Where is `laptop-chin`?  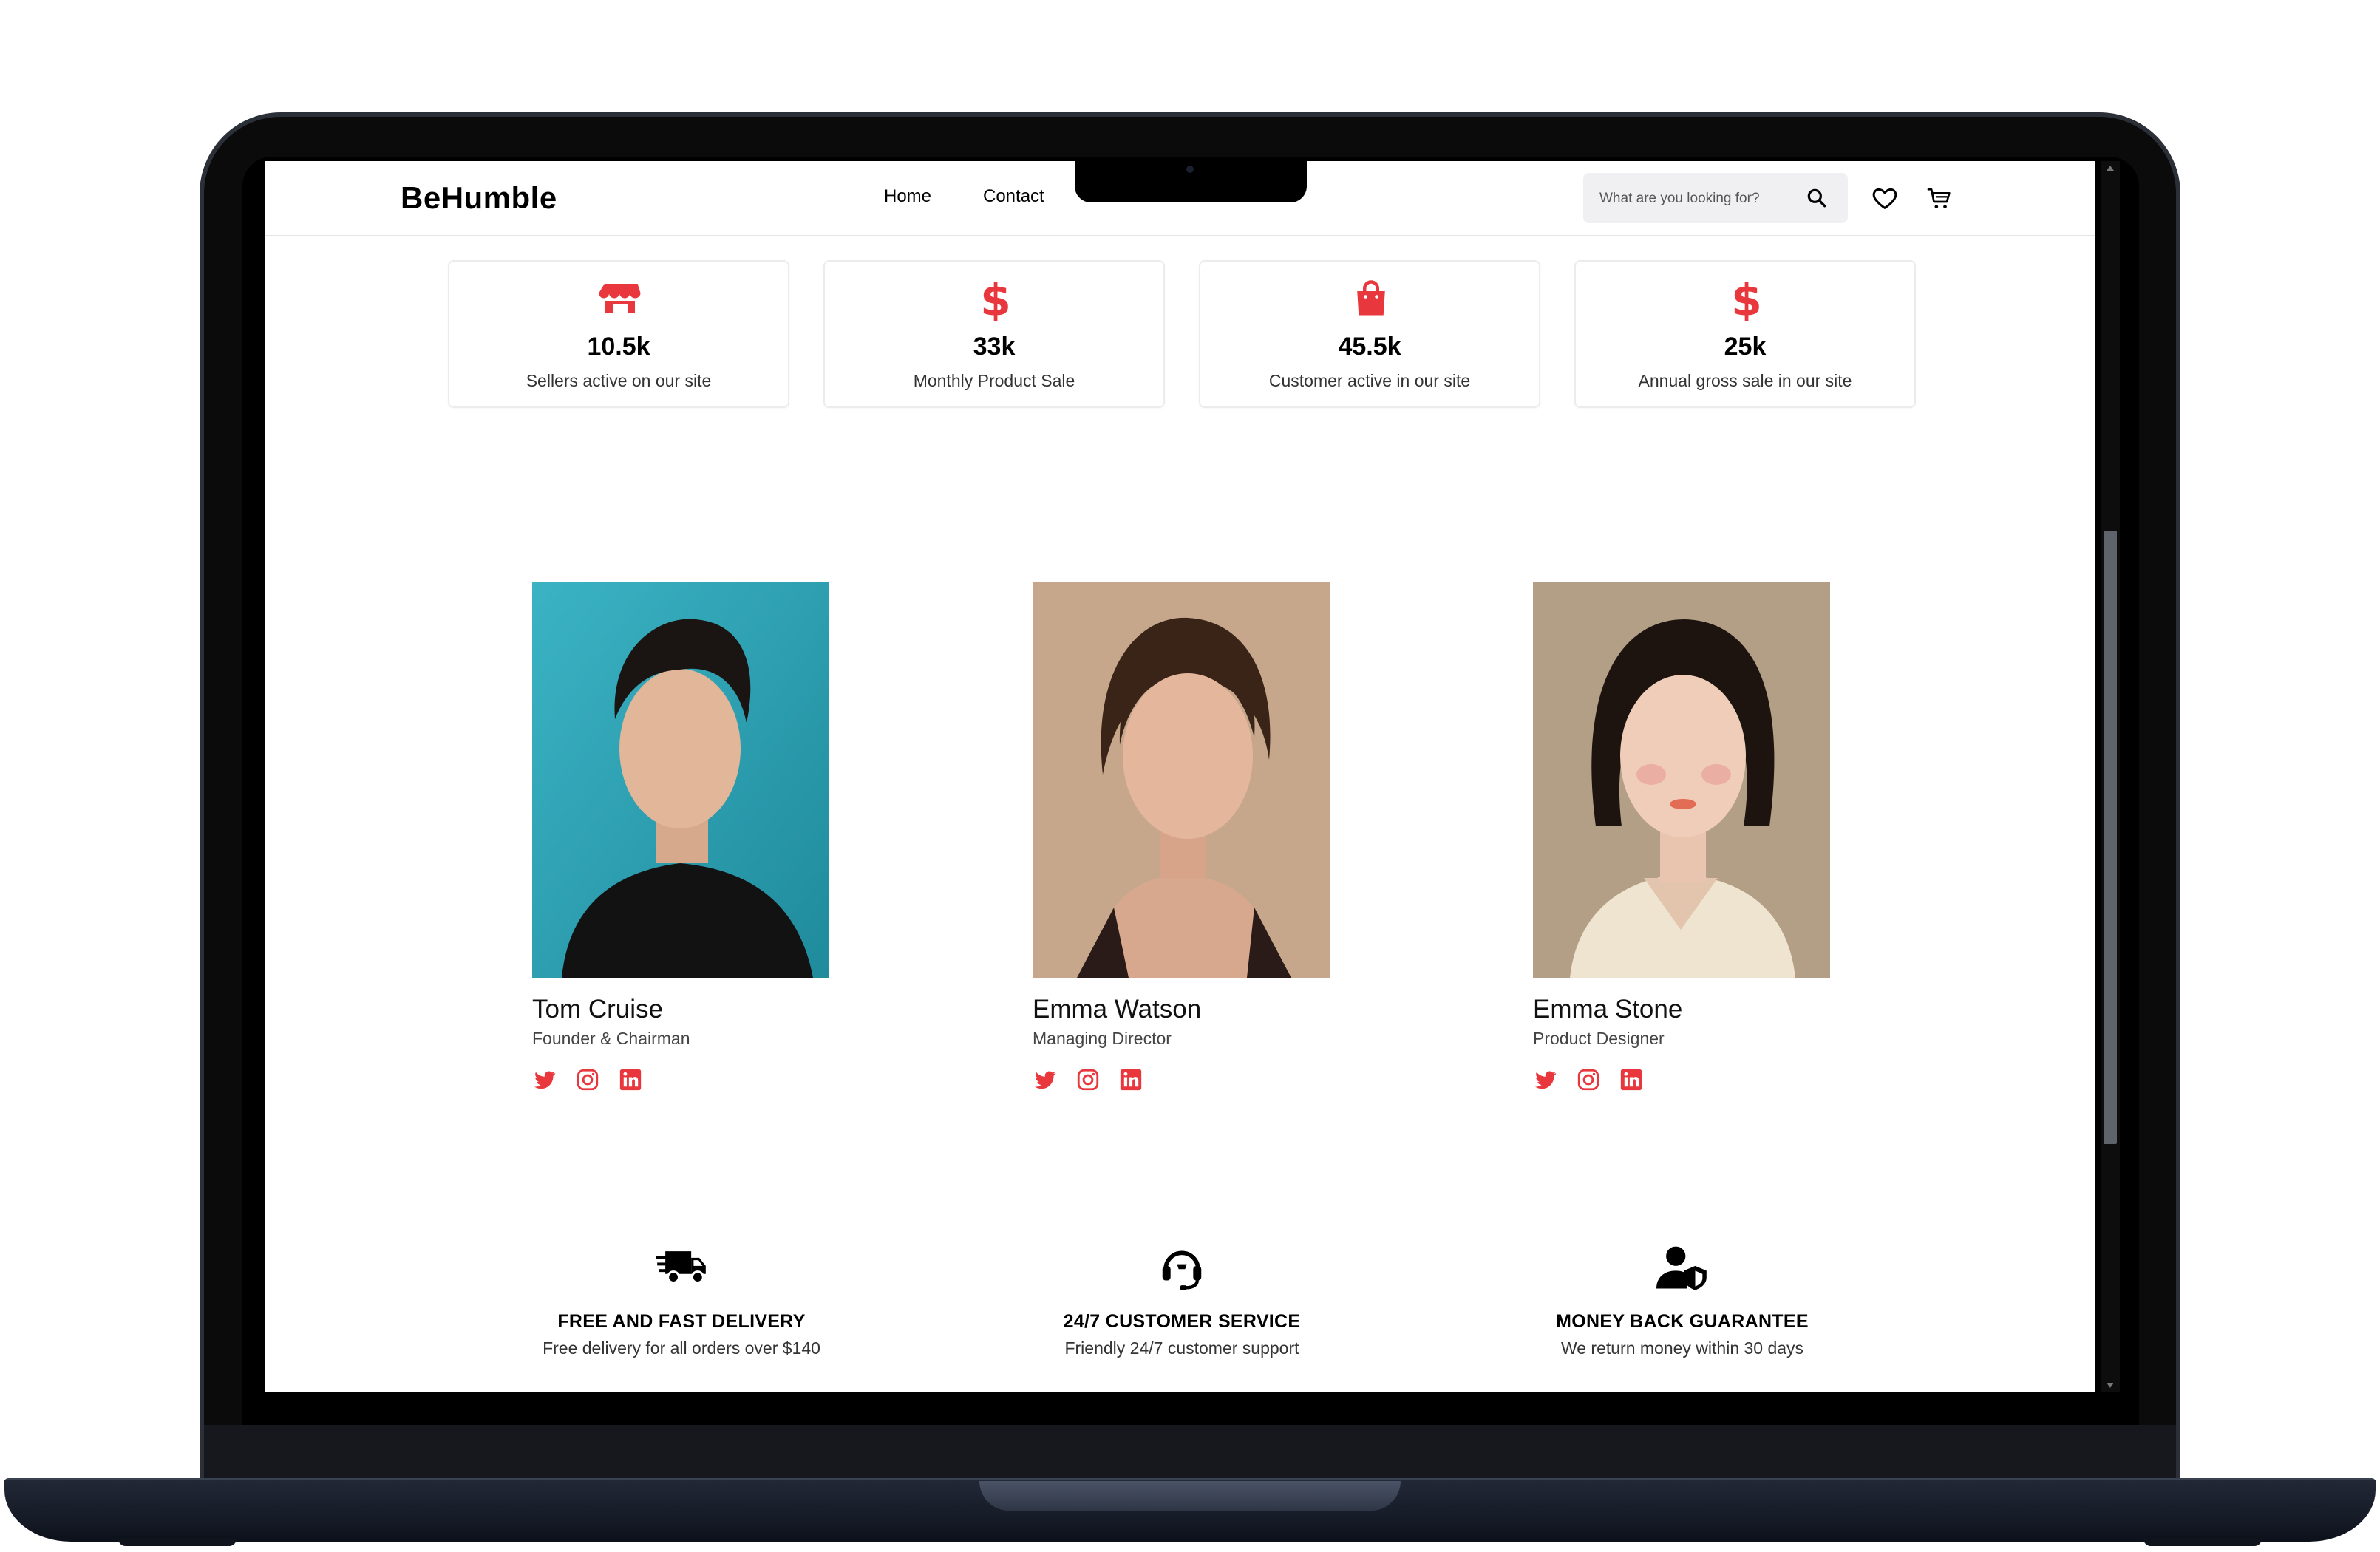
laptop-chin is located at coordinates (1190, 1454).